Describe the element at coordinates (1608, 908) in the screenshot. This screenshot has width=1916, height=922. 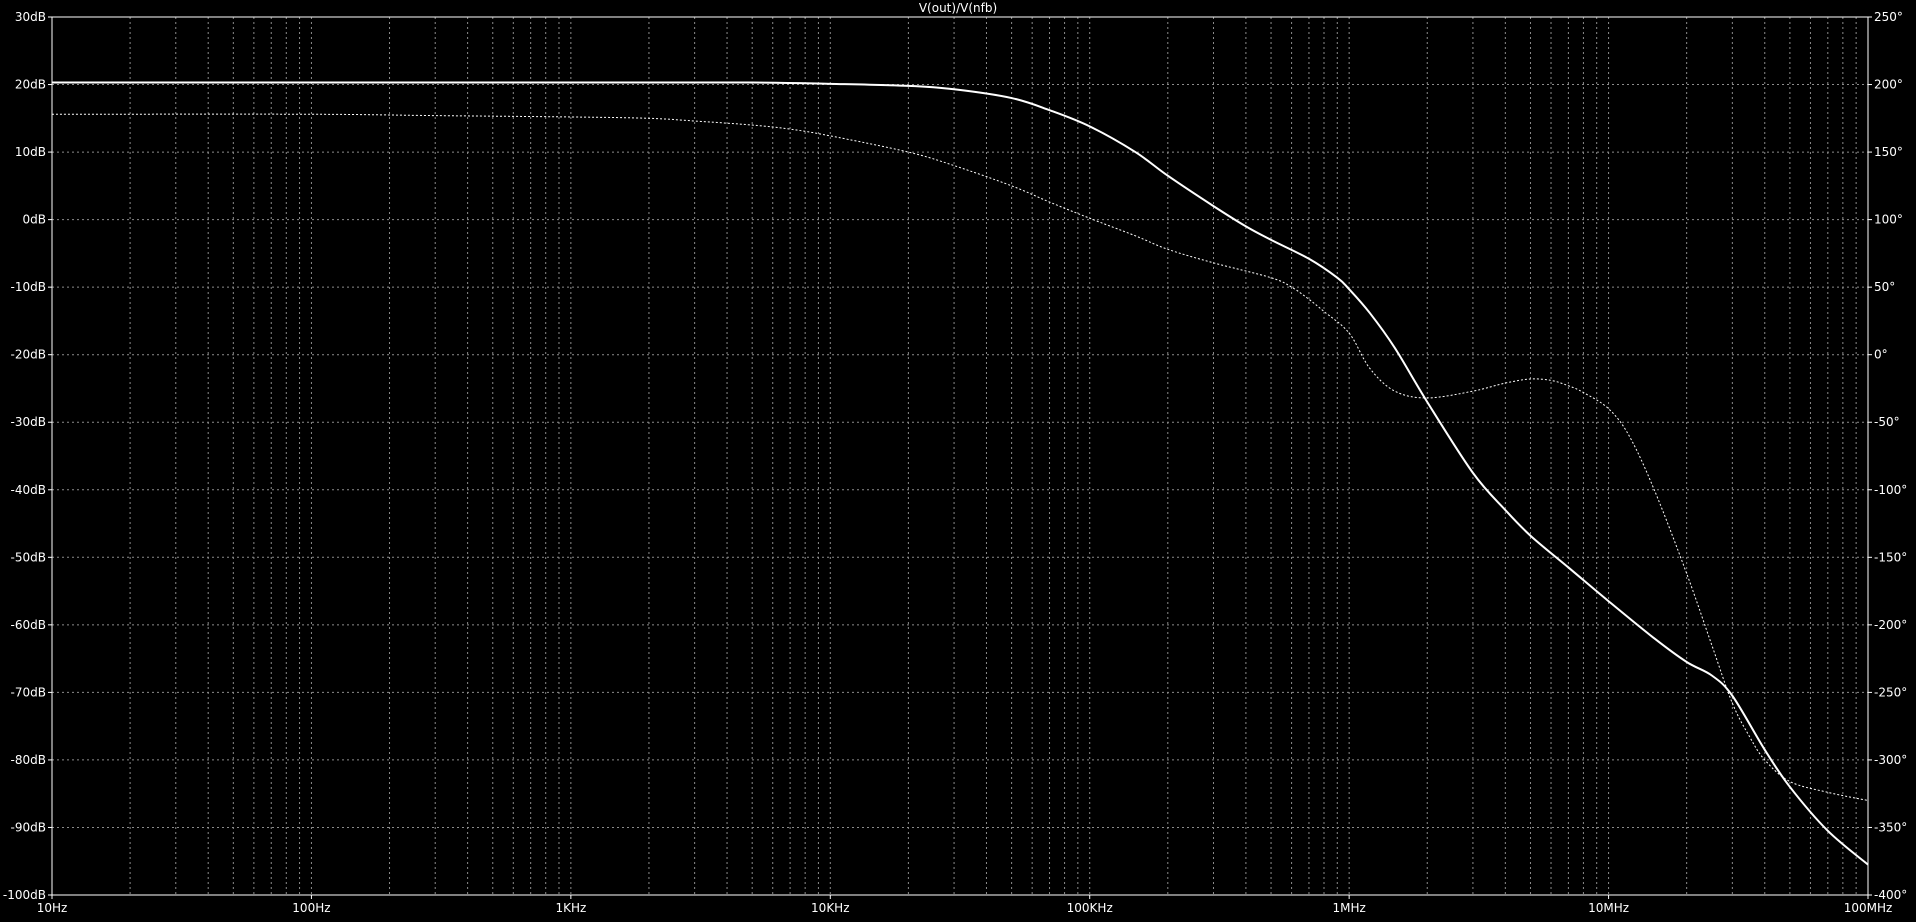
I see `x-tick-label: 10MHz` at that location.